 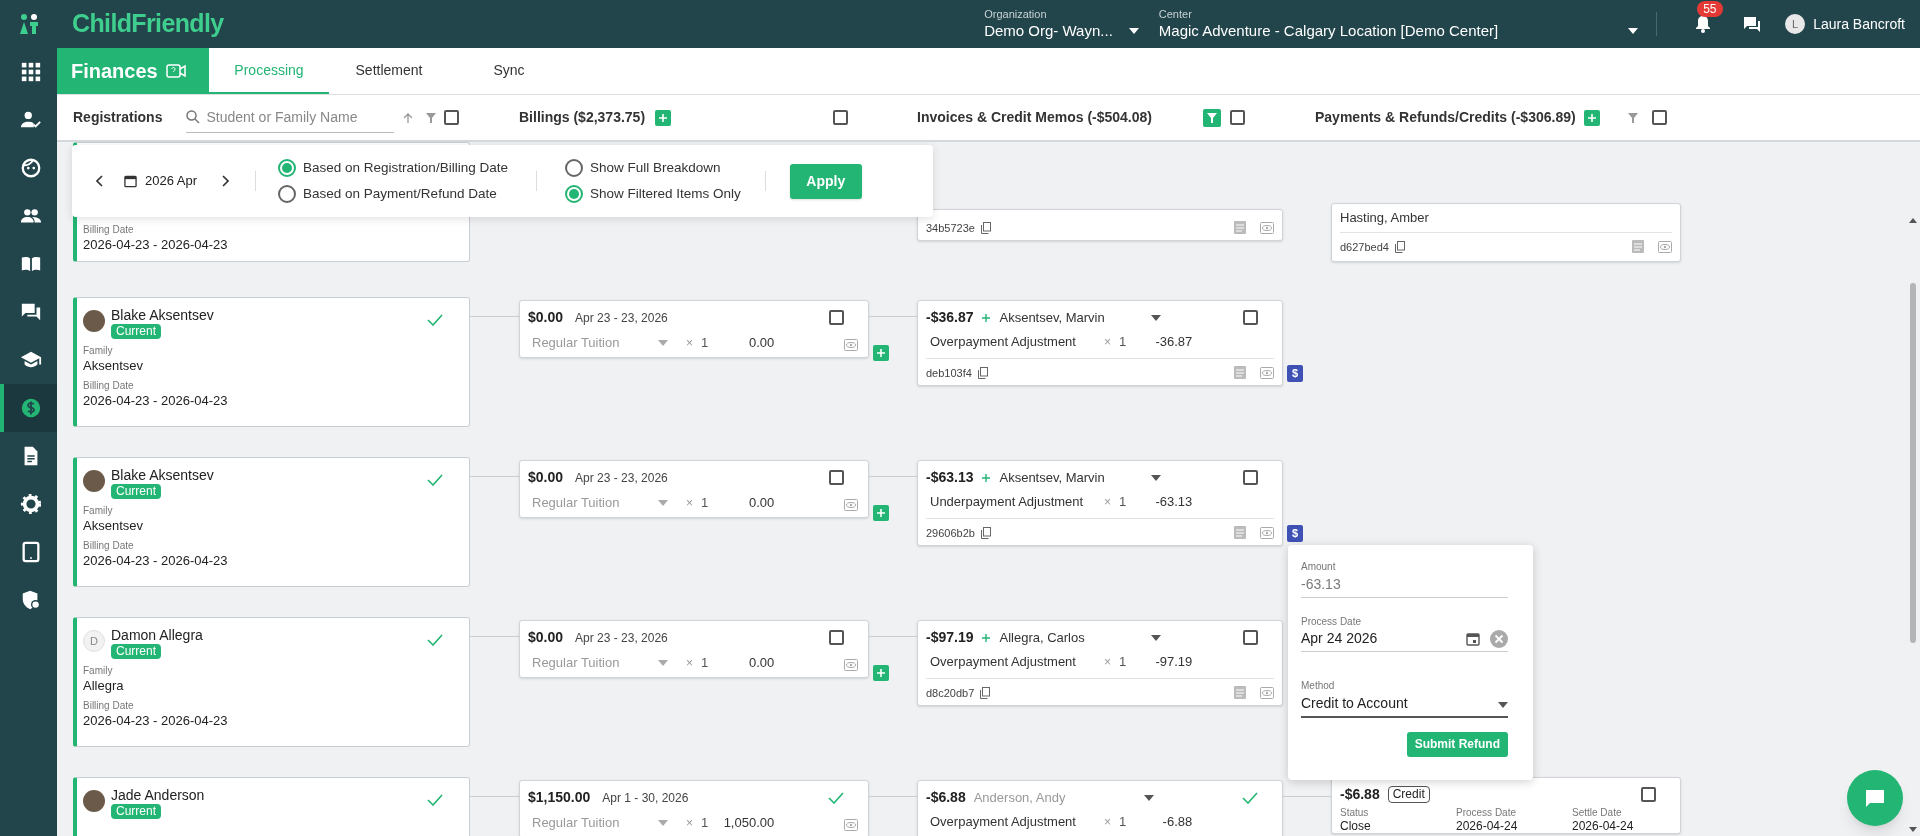 What do you see at coordinates (271, 806) in the screenshot?
I see `registration-card: Jade Anderson Current` at bounding box center [271, 806].